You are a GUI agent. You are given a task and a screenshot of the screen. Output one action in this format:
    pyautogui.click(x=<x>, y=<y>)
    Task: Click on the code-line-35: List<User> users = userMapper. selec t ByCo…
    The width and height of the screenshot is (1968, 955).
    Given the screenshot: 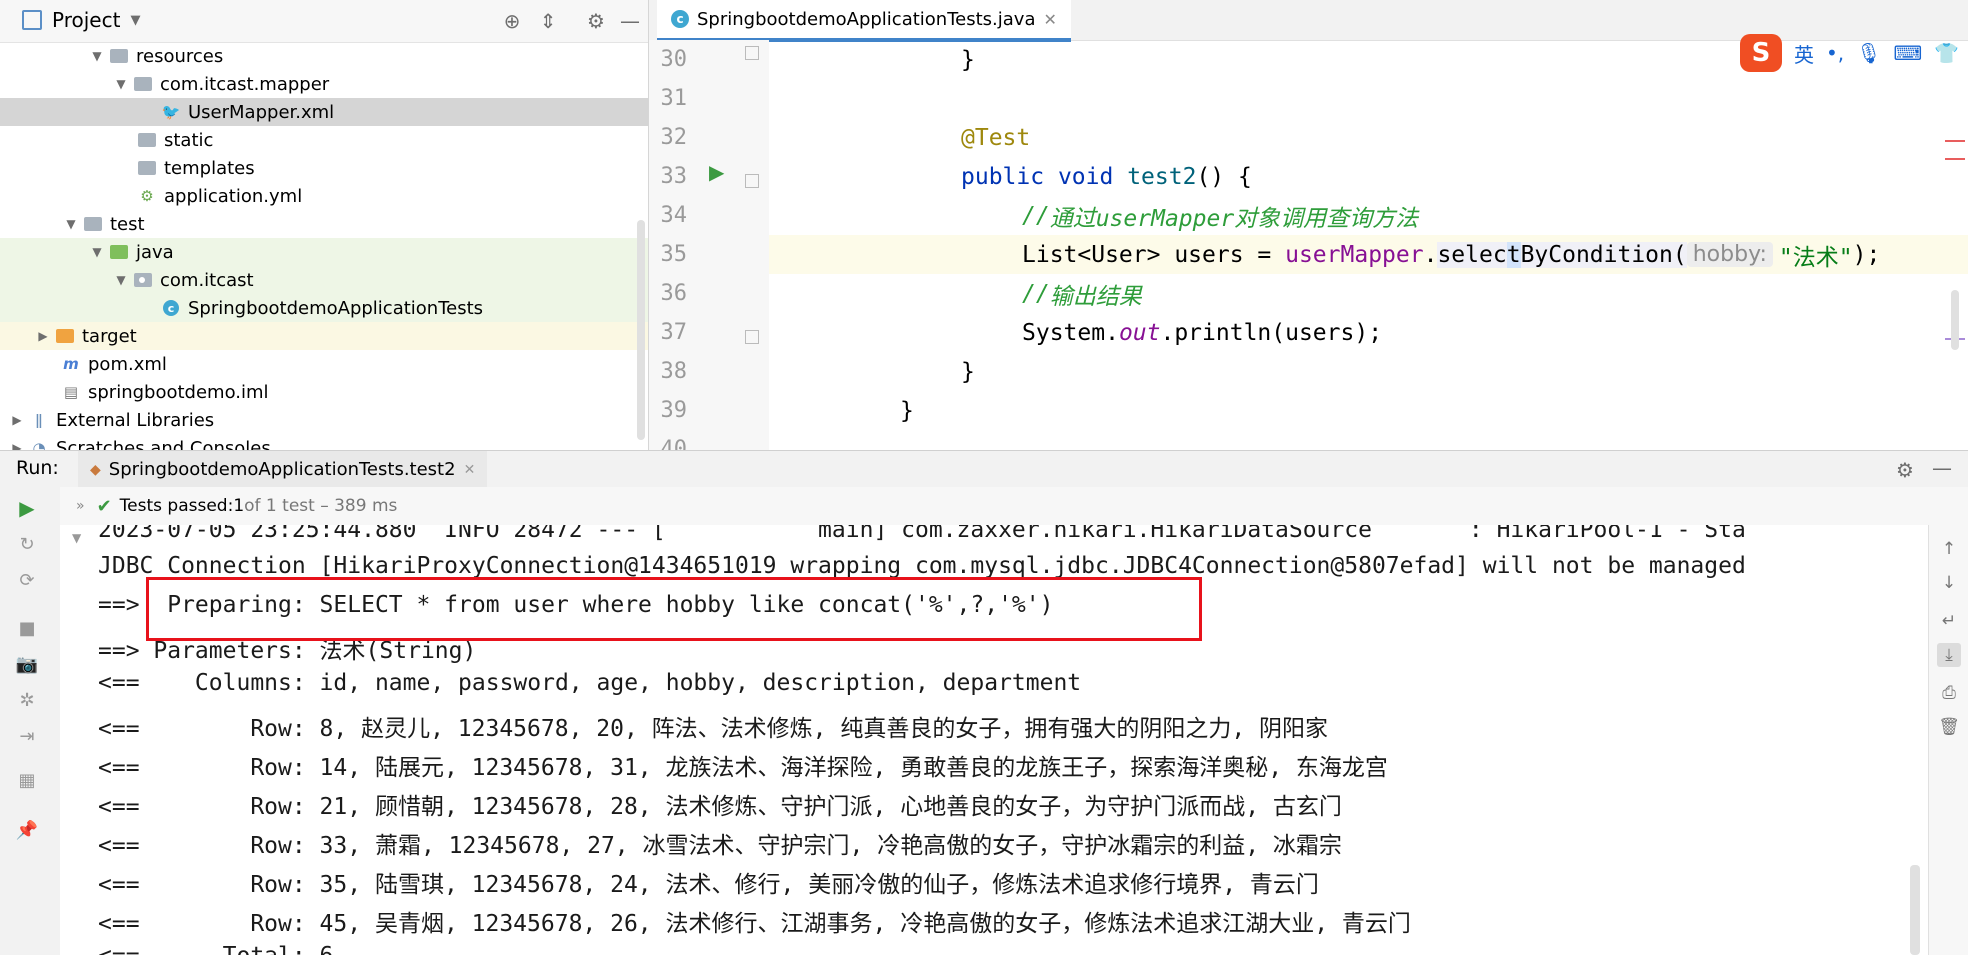 What is the action you would take?
    pyautogui.click(x=1368, y=254)
    